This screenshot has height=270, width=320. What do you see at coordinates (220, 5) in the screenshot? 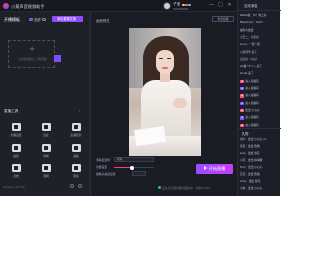
I see `maximize-button: □` at bounding box center [220, 5].